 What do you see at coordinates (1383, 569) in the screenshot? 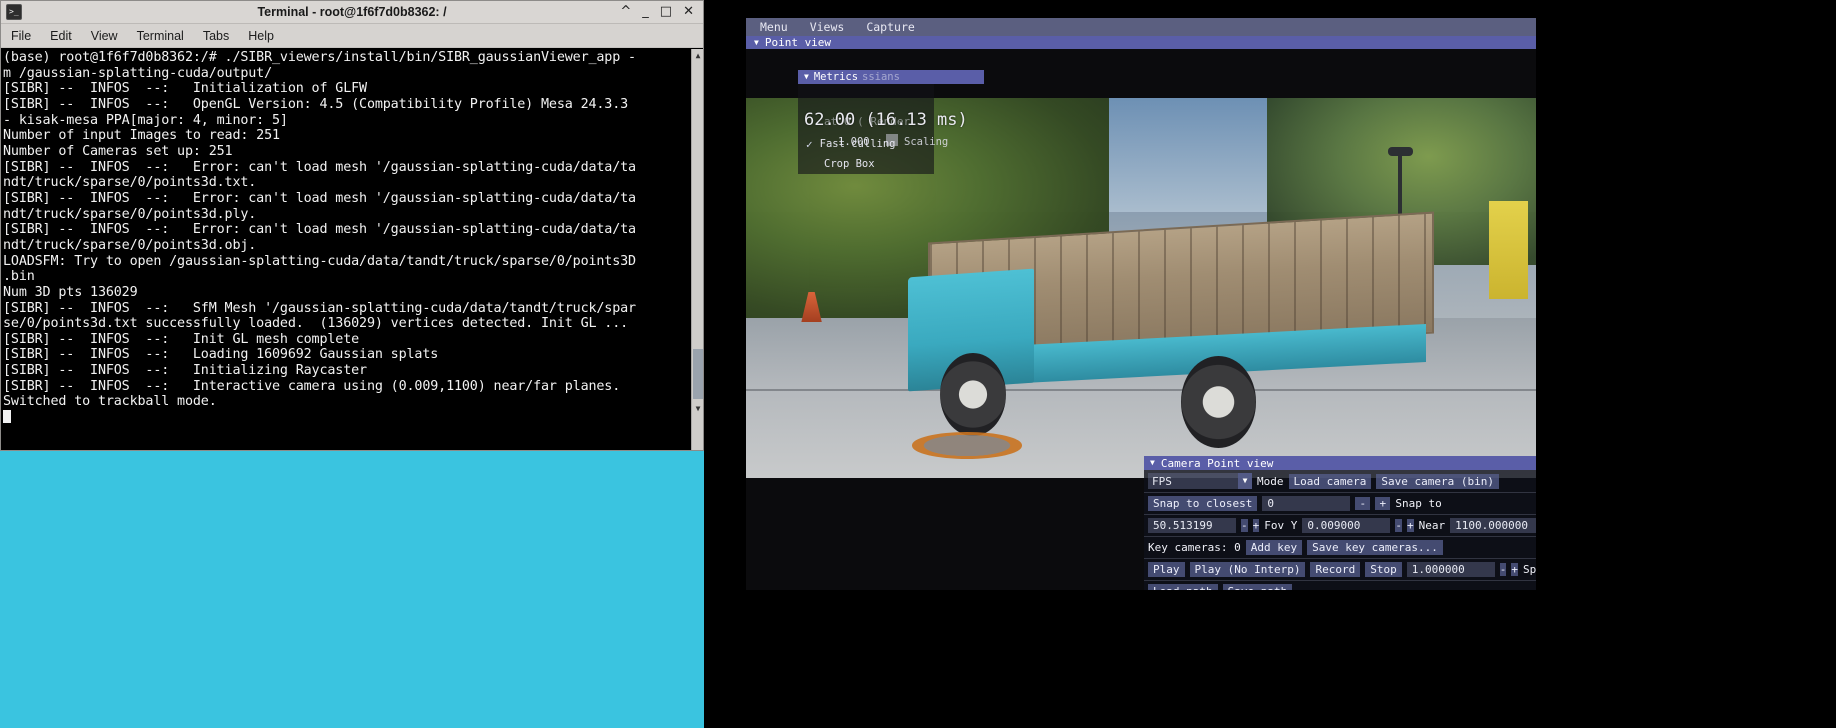
I see `stop-button: Stop` at bounding box center [1383, 569].